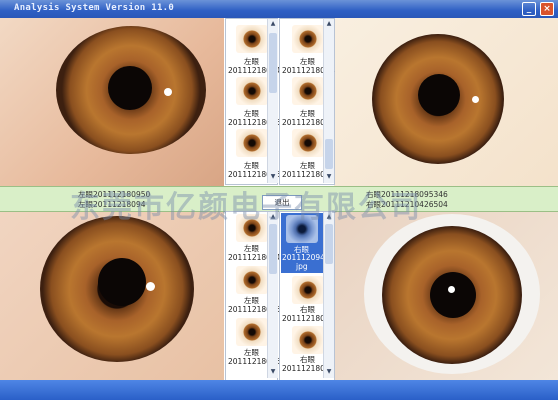 The height and width of the screenshot is (400, 558). I want to click on window-title: Analysis System Version 11.0, so click(94, 8).